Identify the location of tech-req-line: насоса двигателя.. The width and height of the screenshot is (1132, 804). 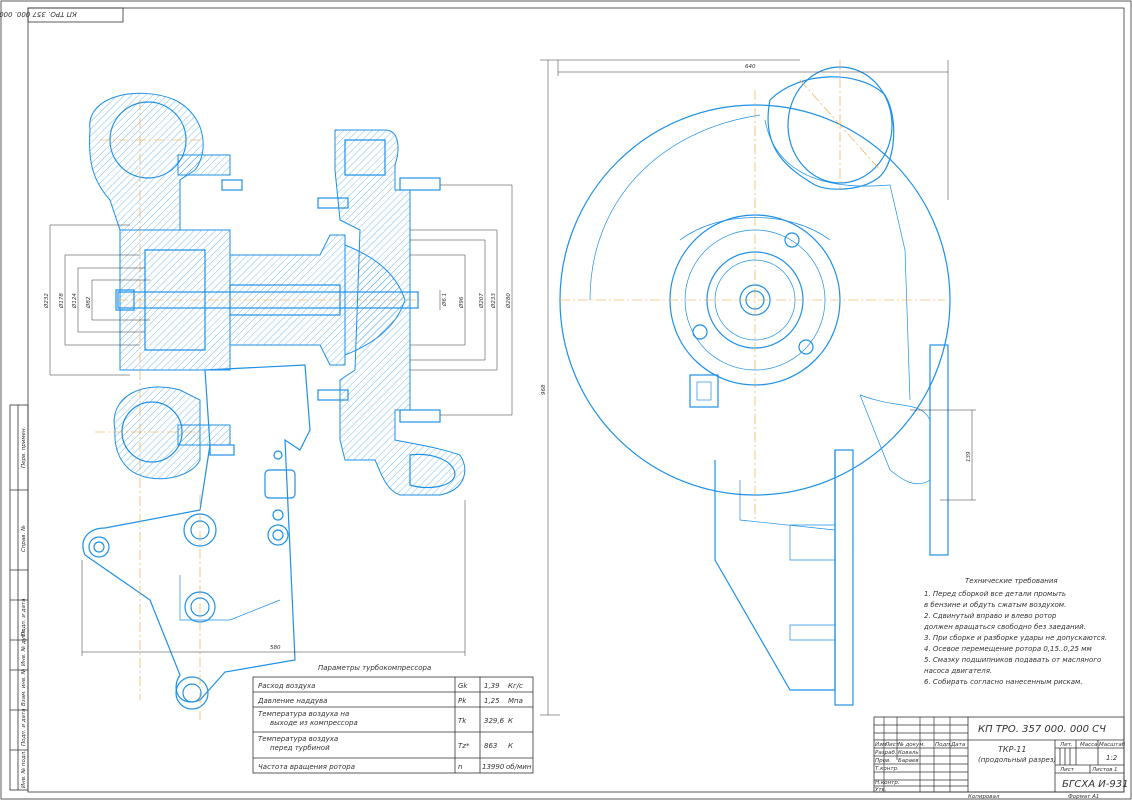
(958, 671).